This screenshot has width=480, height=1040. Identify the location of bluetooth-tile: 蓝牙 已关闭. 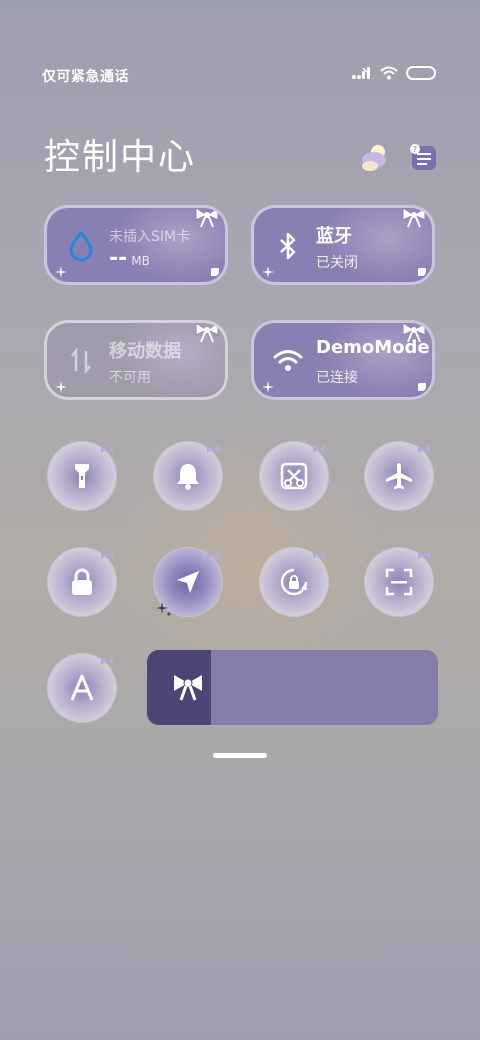
(343, 245).